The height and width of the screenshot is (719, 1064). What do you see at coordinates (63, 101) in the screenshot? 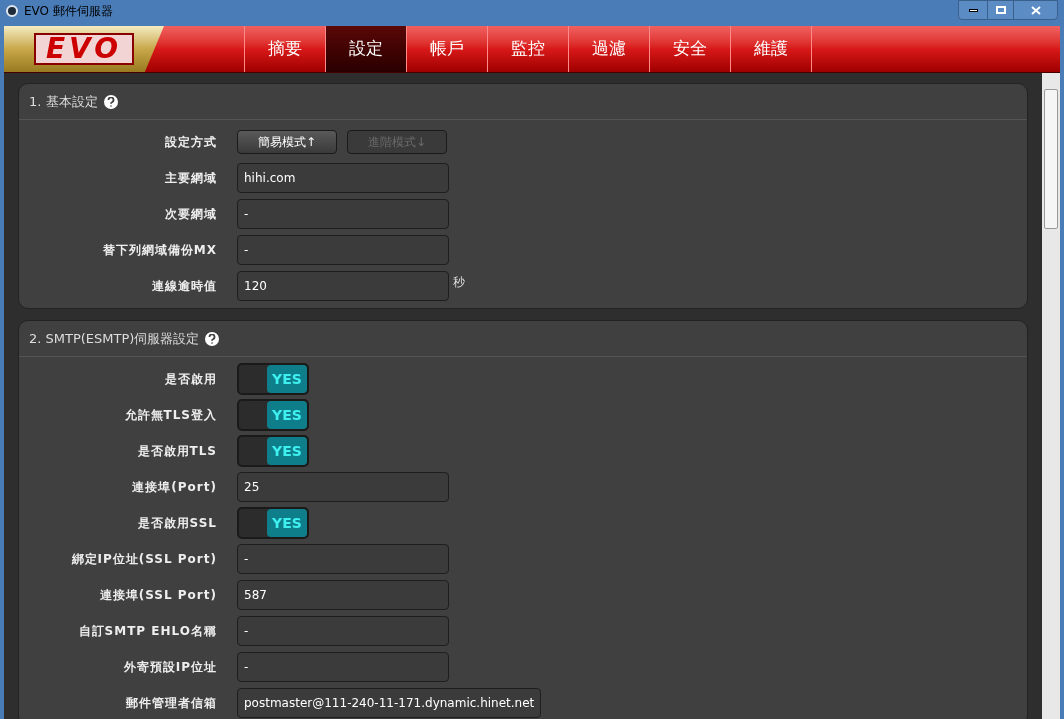
I see `section-title: 1. 基本設定` at bounding box center [63, 101].